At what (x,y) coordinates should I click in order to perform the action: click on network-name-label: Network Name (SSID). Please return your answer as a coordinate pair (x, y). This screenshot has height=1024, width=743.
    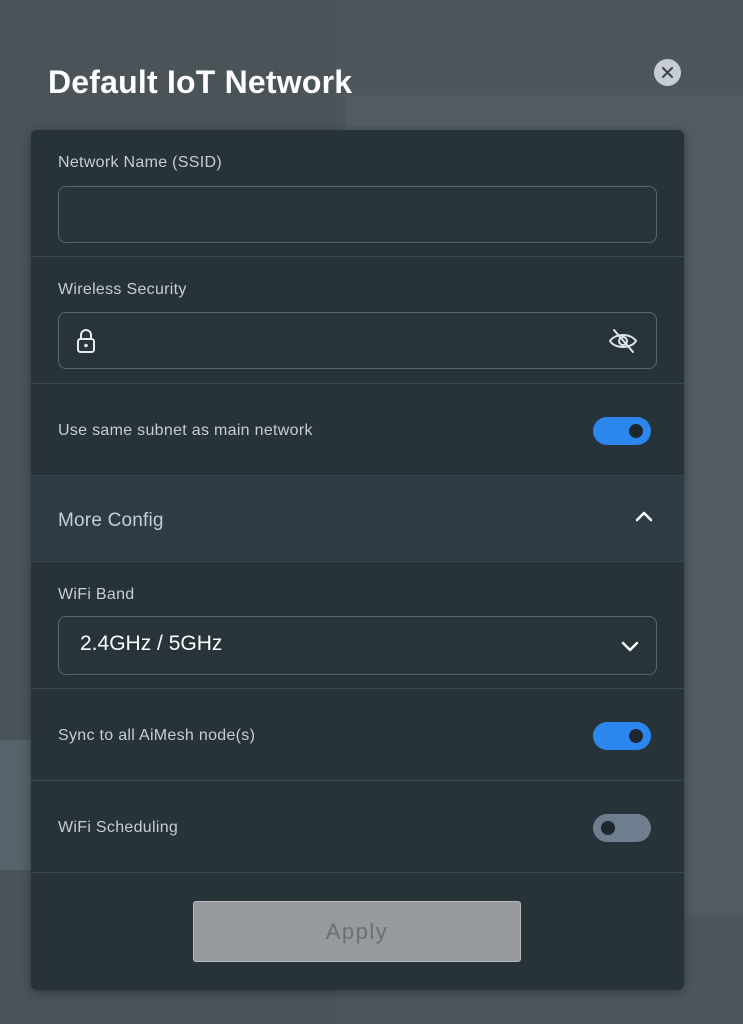
    Looking at the image, I should click on (140, 162).